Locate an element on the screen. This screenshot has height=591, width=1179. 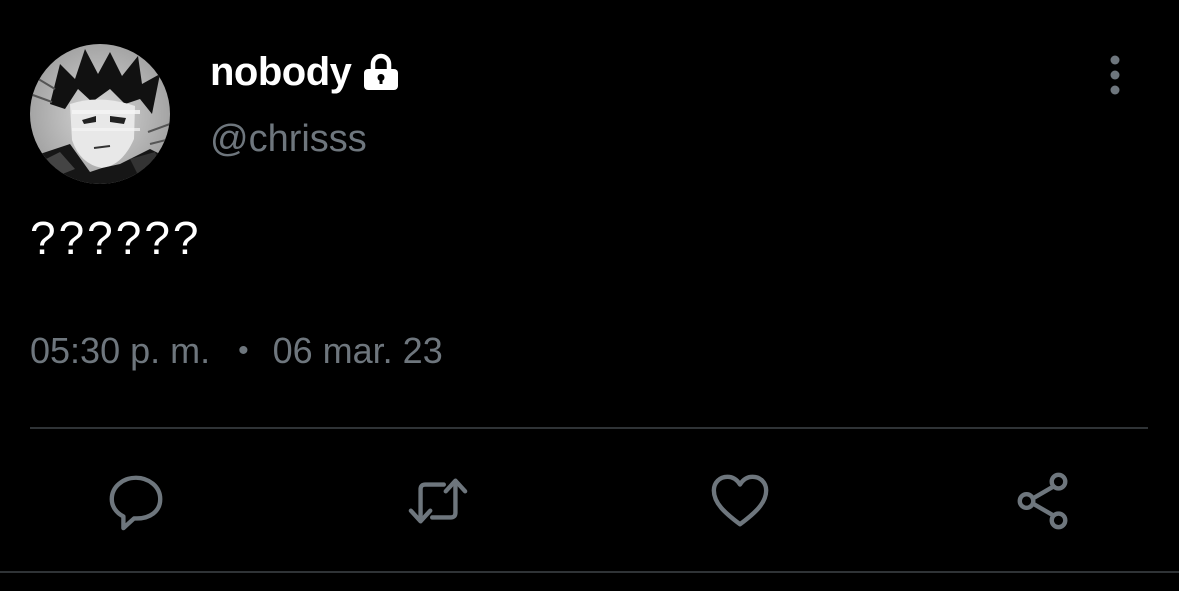
reply-button is located at coordinates (136, 501).